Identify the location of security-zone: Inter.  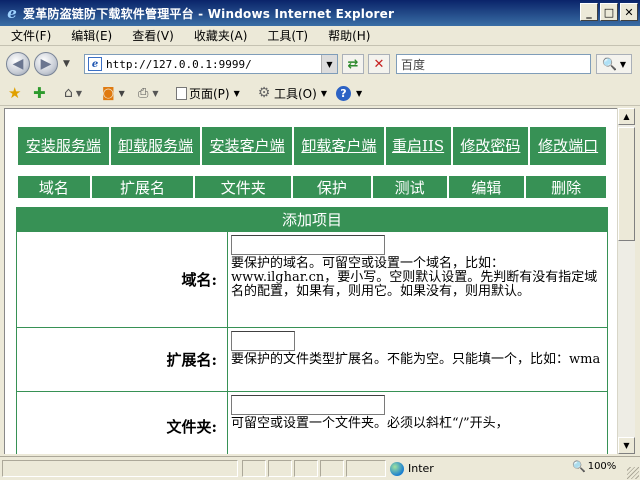
(412, 468).